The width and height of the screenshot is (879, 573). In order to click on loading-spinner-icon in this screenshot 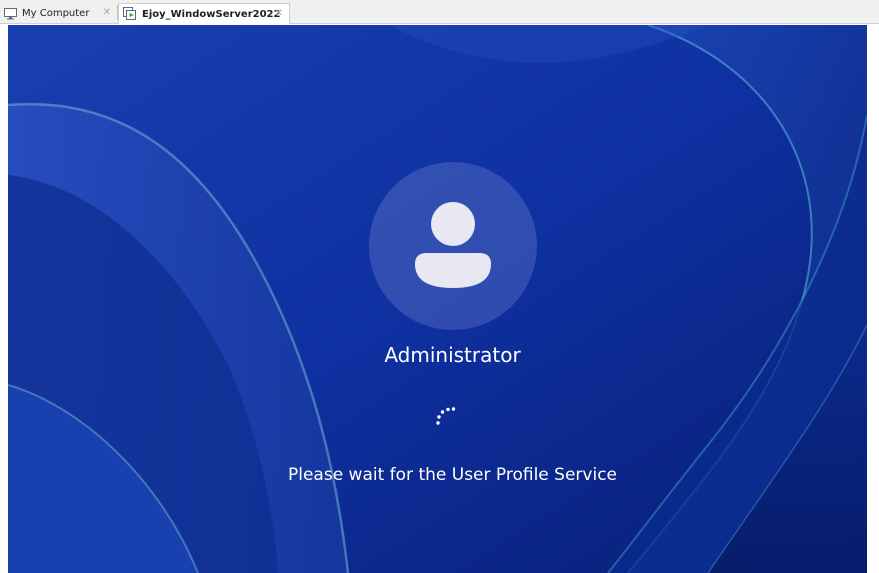, I will do `click(446, 416)`.